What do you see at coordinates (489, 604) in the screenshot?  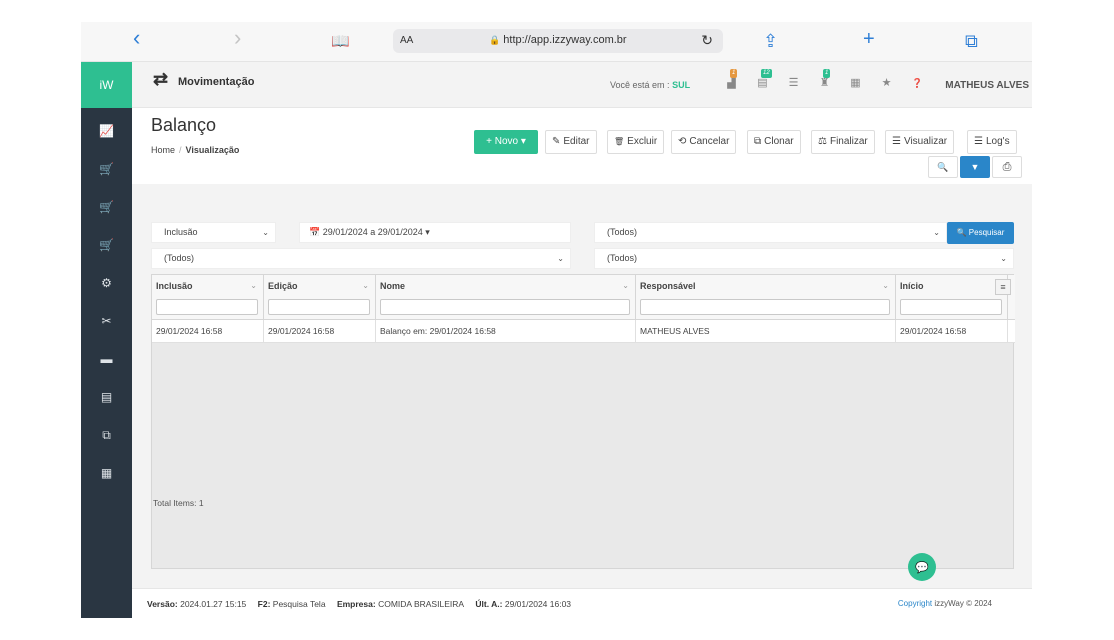 I see `last-access-label: Últ. A.:` at bounding box center [489, 604].